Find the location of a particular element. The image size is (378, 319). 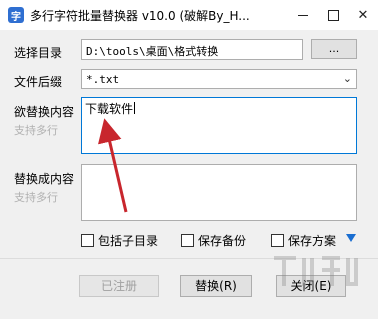

watermark-logo-icon is located at coordinates (316, 271).